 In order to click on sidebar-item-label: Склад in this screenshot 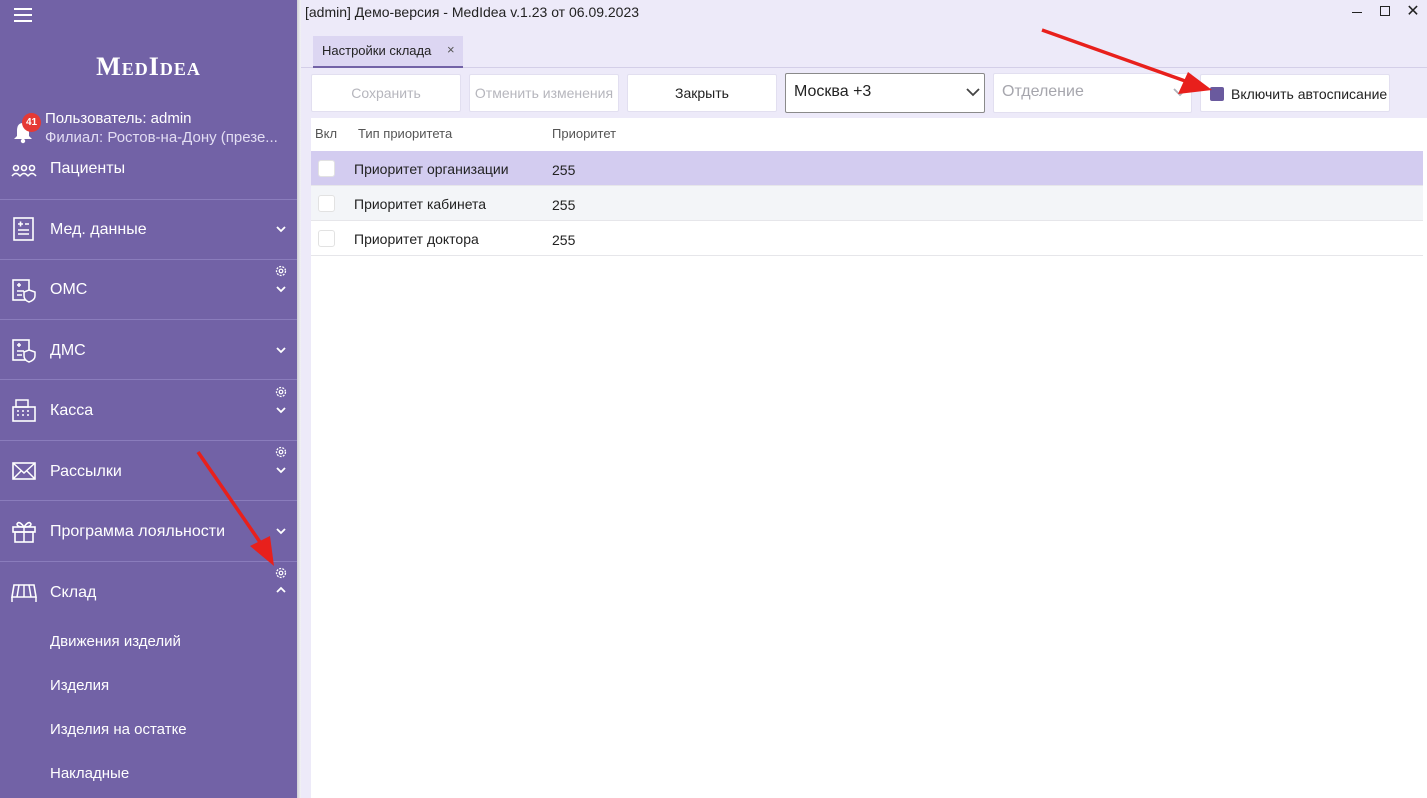, I will do `click(73, 592)`.